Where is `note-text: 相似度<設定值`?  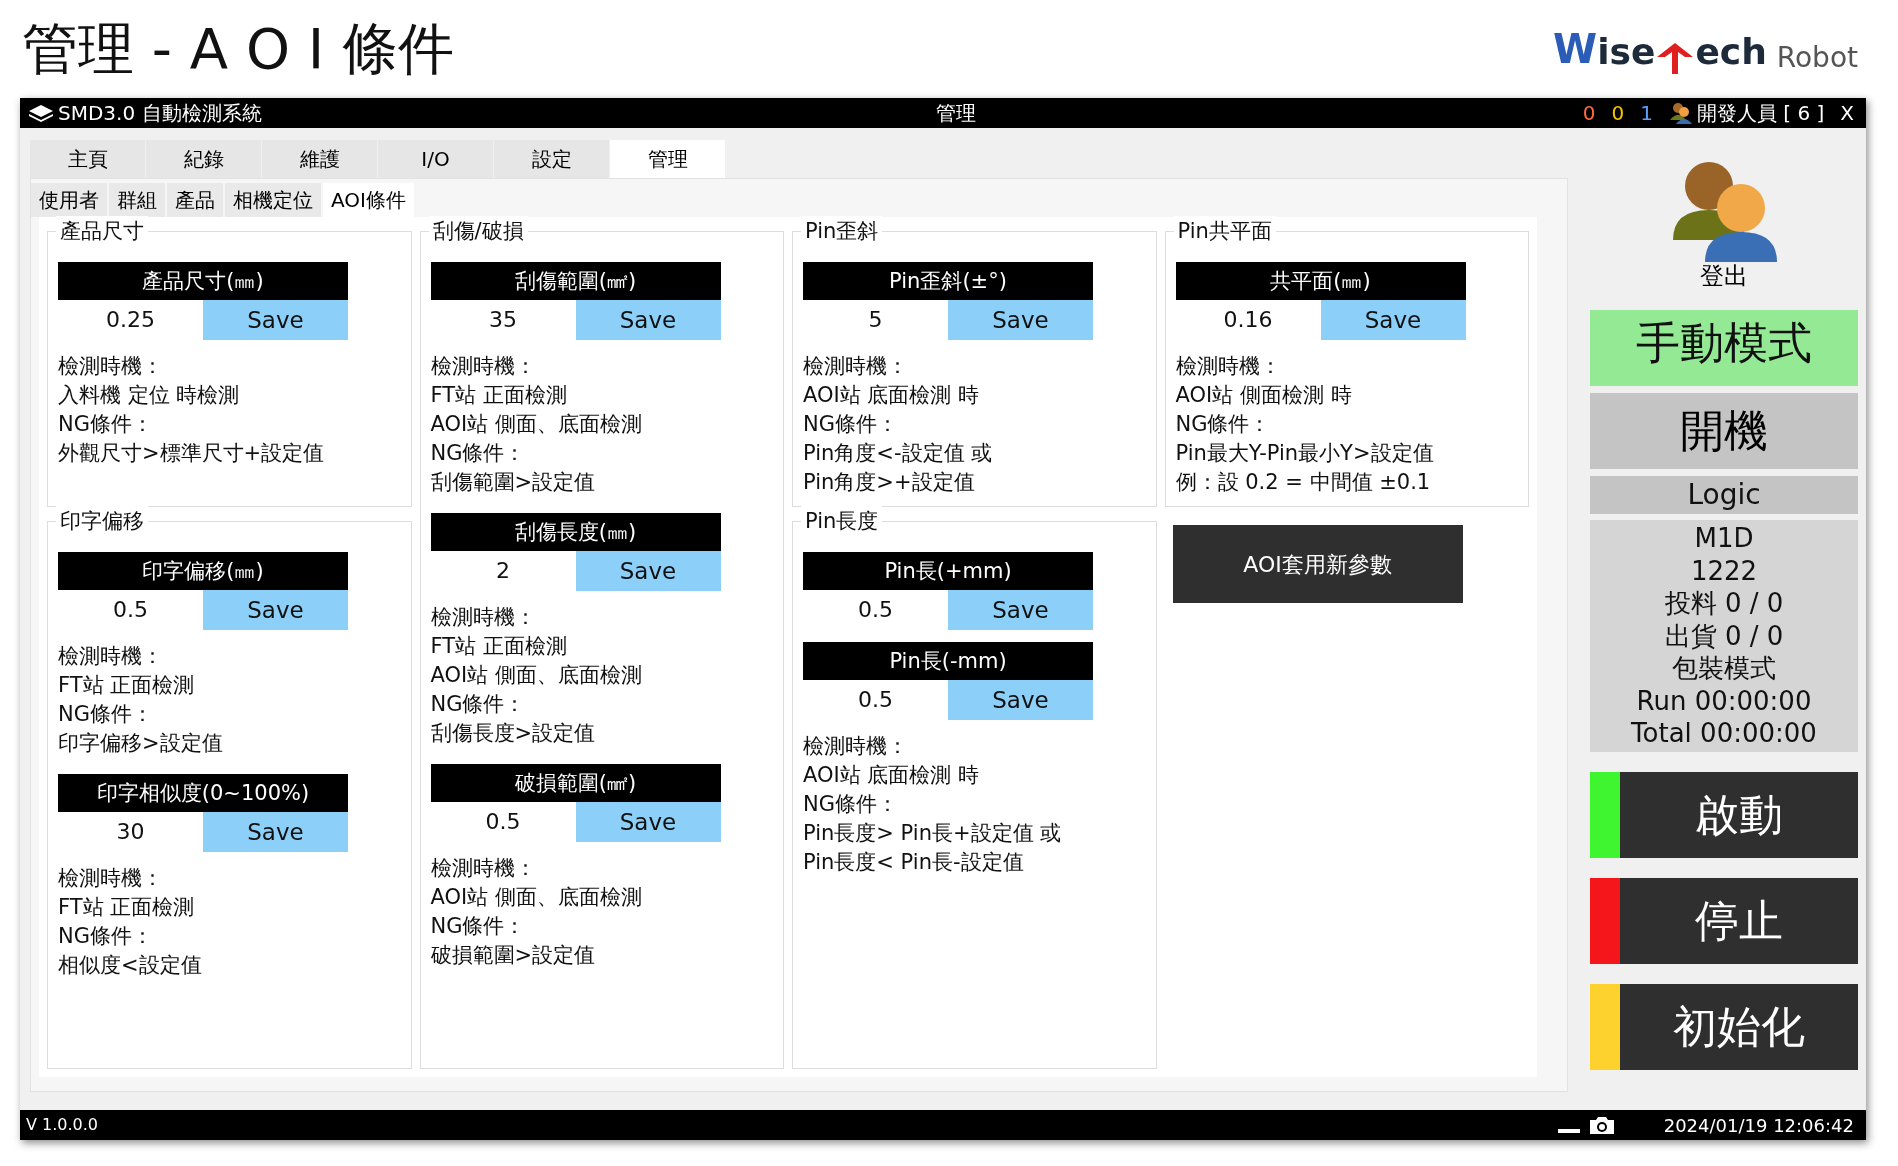
note-text: 相似度<設定值 is located at coordinates (130, 965).